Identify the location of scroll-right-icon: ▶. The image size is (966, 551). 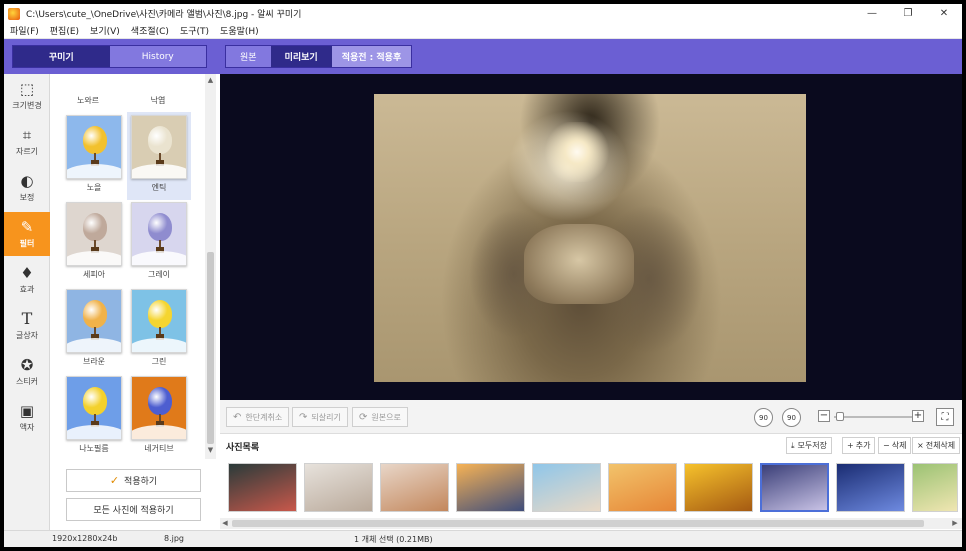
(955, 523).